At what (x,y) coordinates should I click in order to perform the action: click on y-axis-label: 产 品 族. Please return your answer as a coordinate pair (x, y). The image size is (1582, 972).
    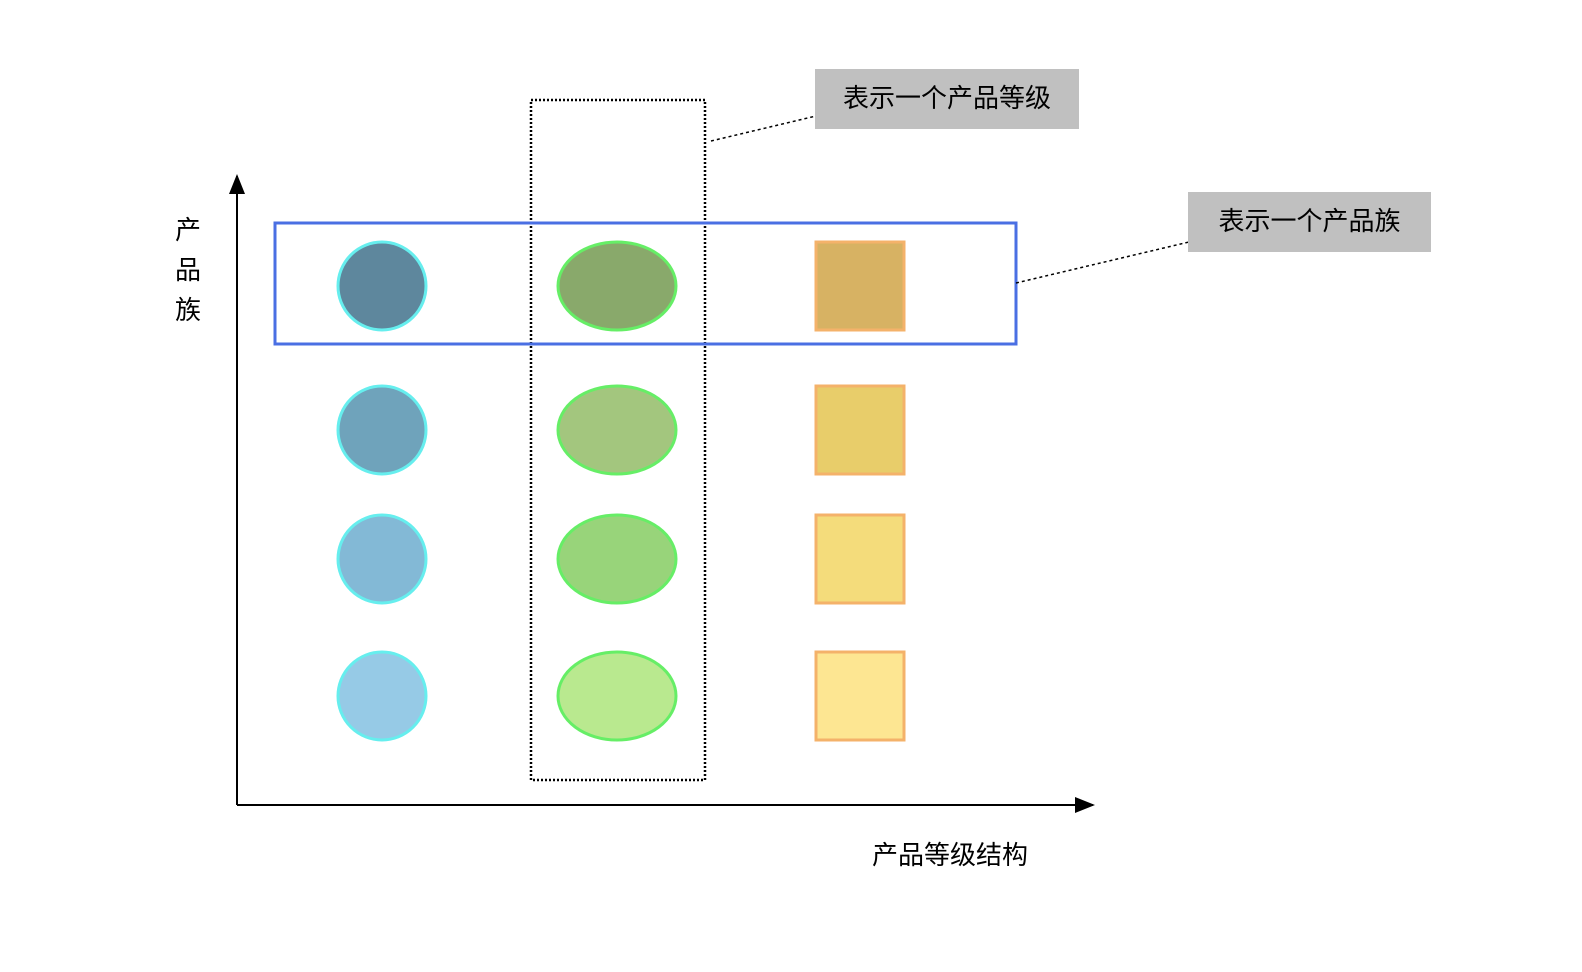
    Looking at the image, I should click on (188, 271).